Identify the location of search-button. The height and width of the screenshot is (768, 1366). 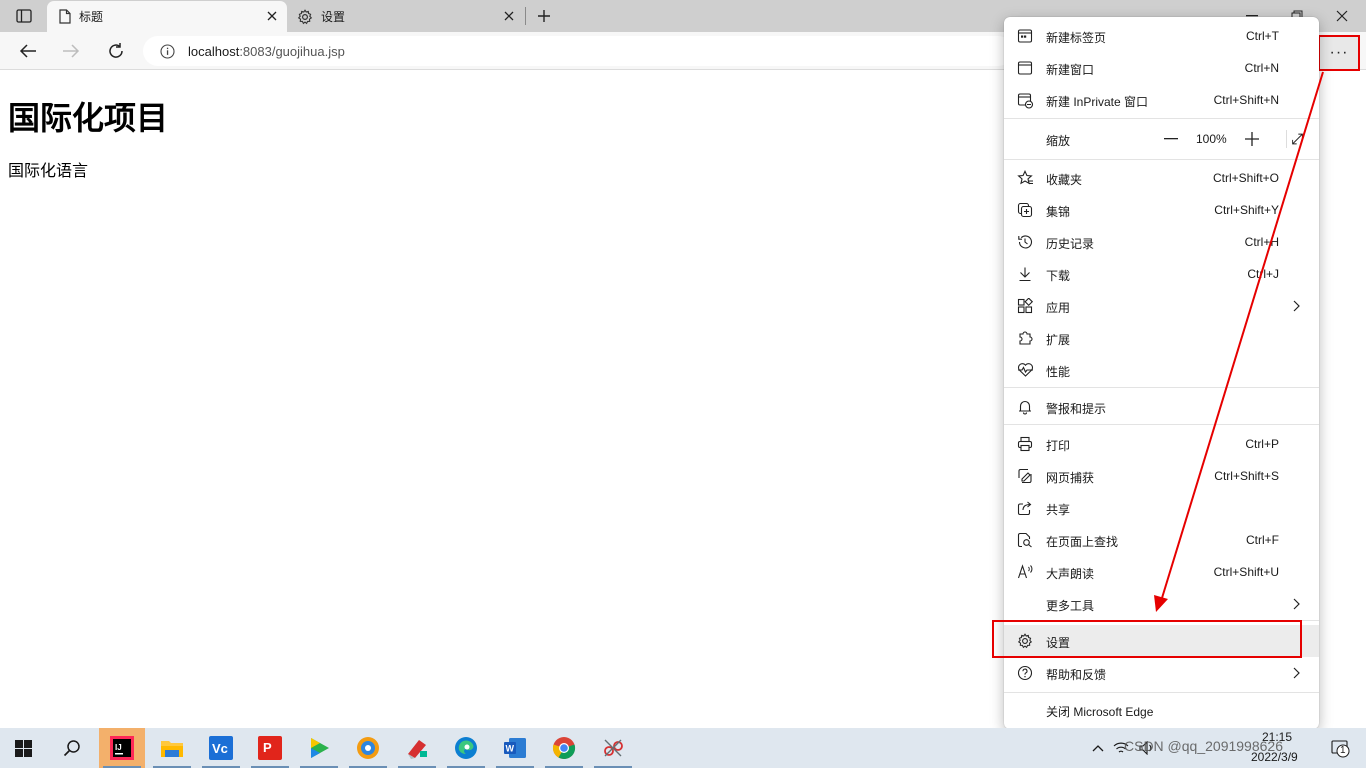
(72, 748).